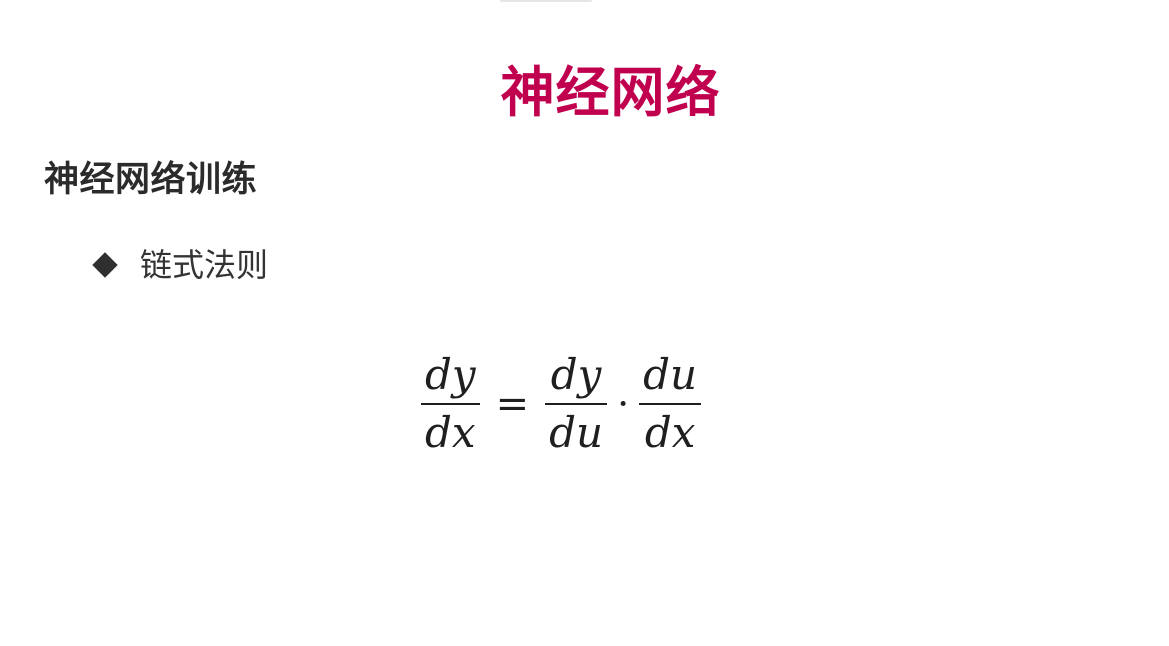  Describe the element at coordinates (204, 265) in the screenshot. I see `bullet-text: 链式法则` at that location.